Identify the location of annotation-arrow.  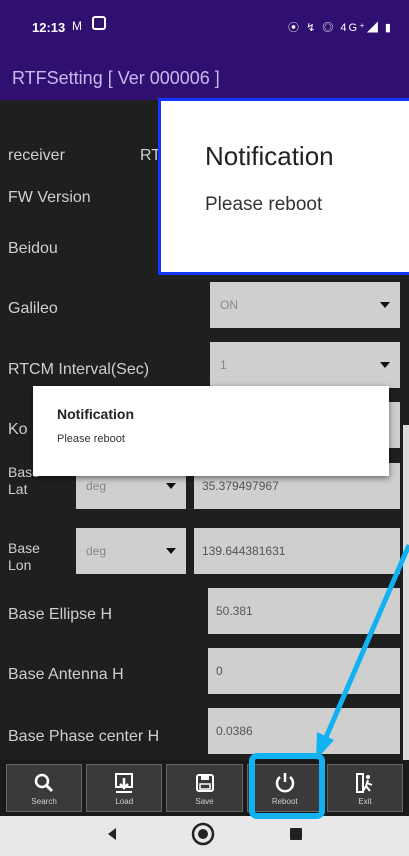
(362, 652).